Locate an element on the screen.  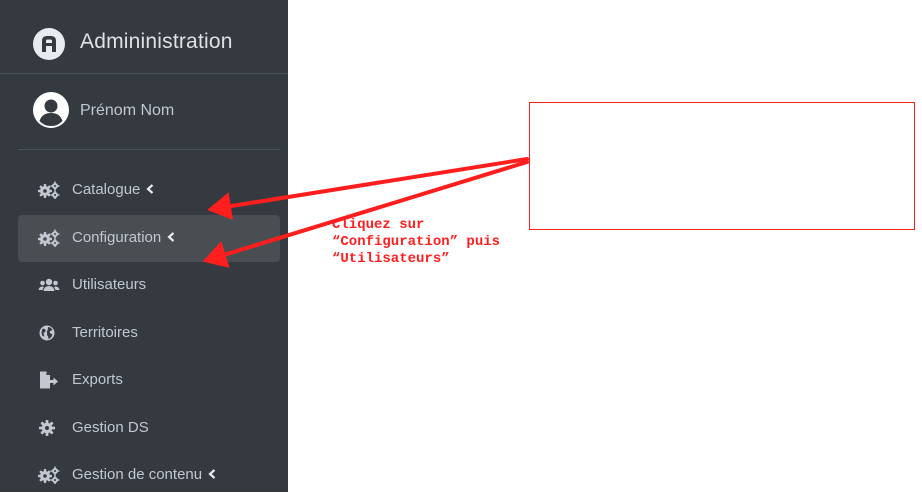
brand-logo-icon is located at coordinates (49, 44).